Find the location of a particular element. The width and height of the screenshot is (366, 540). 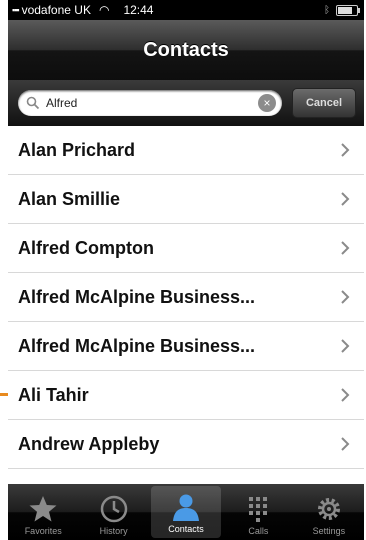

list-item: Ali Tahir is located at coordinates (186, 395).